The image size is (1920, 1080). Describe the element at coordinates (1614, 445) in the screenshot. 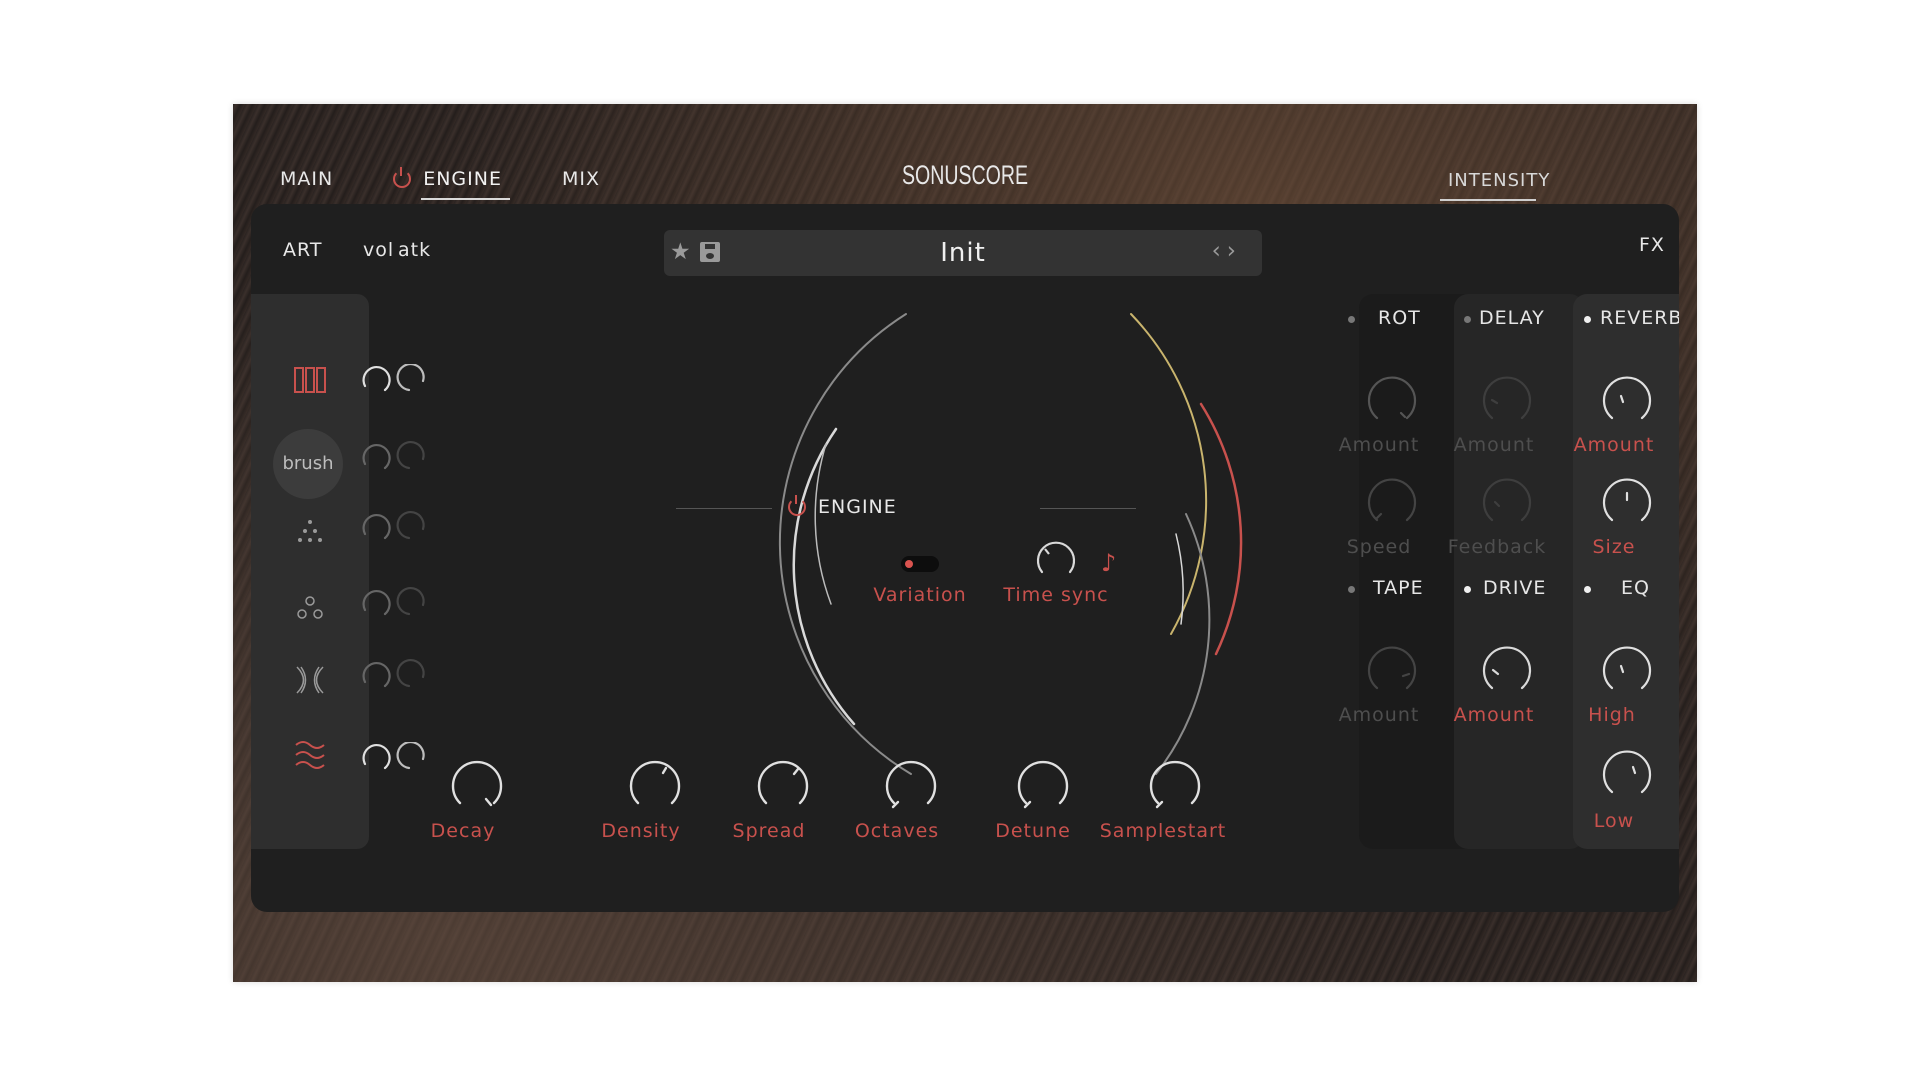

I see `reverb-amount-label: Amount` at that location.